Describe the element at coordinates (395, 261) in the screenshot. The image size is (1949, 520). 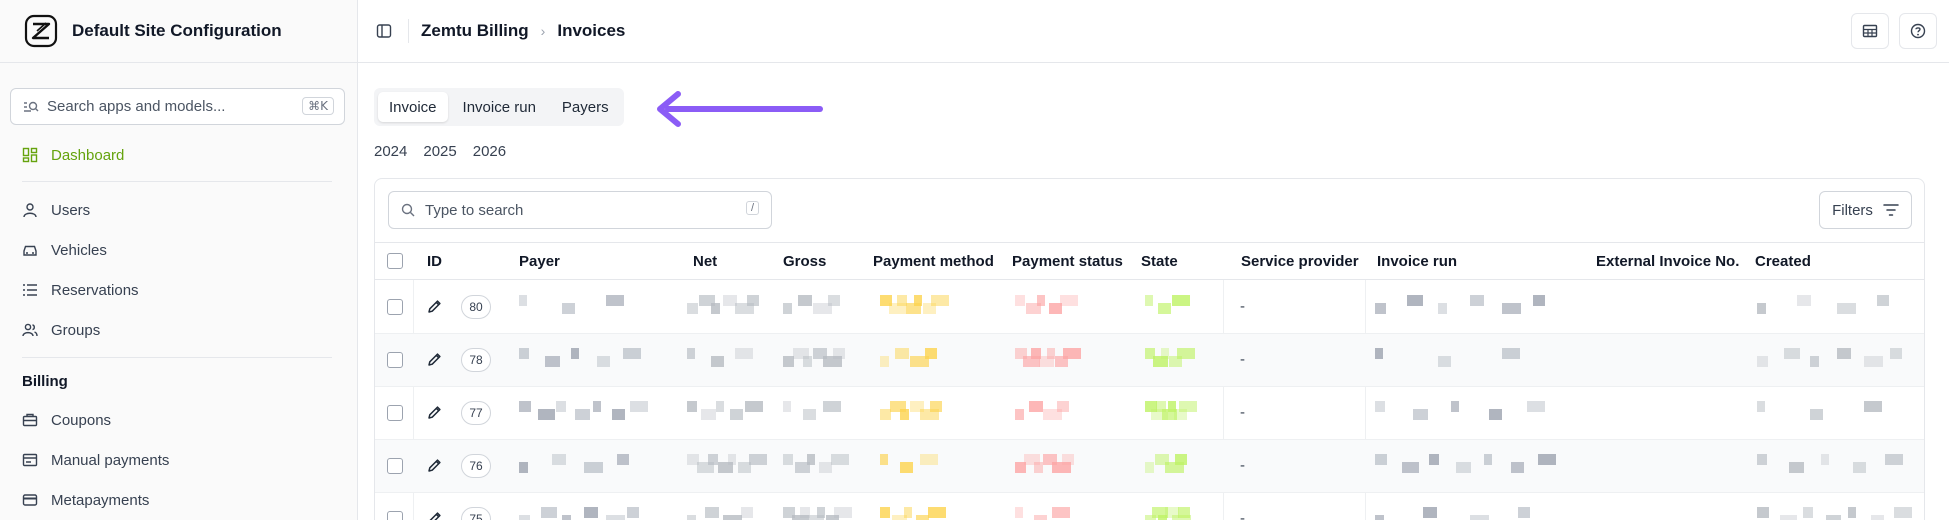
I see `select-all-checkbox` at that location.